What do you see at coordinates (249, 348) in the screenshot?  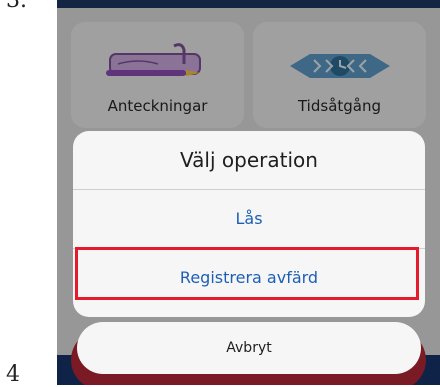 I see `cancel-button: Avbryt` at bounding box center [249, 348].